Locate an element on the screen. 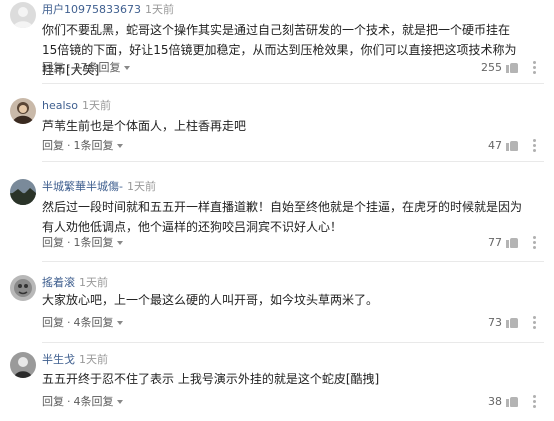  comment-text: 芦苇生前也是个体面人，上柱香再走吧 is located at coordinates (144, 126).